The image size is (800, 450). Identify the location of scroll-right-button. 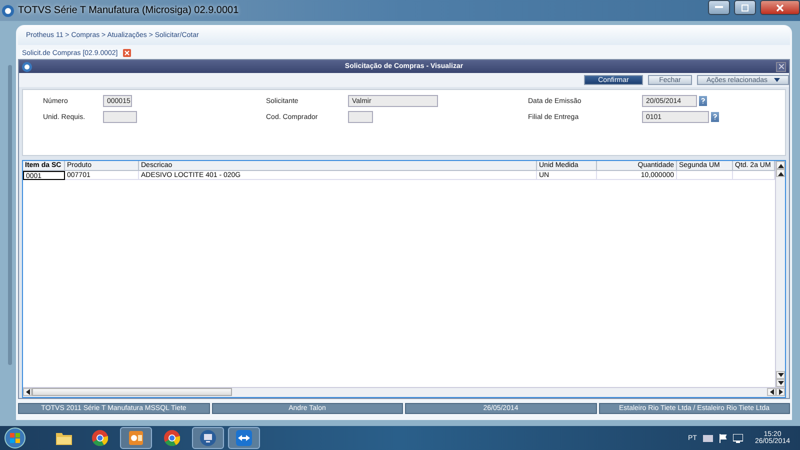
(780, 392).